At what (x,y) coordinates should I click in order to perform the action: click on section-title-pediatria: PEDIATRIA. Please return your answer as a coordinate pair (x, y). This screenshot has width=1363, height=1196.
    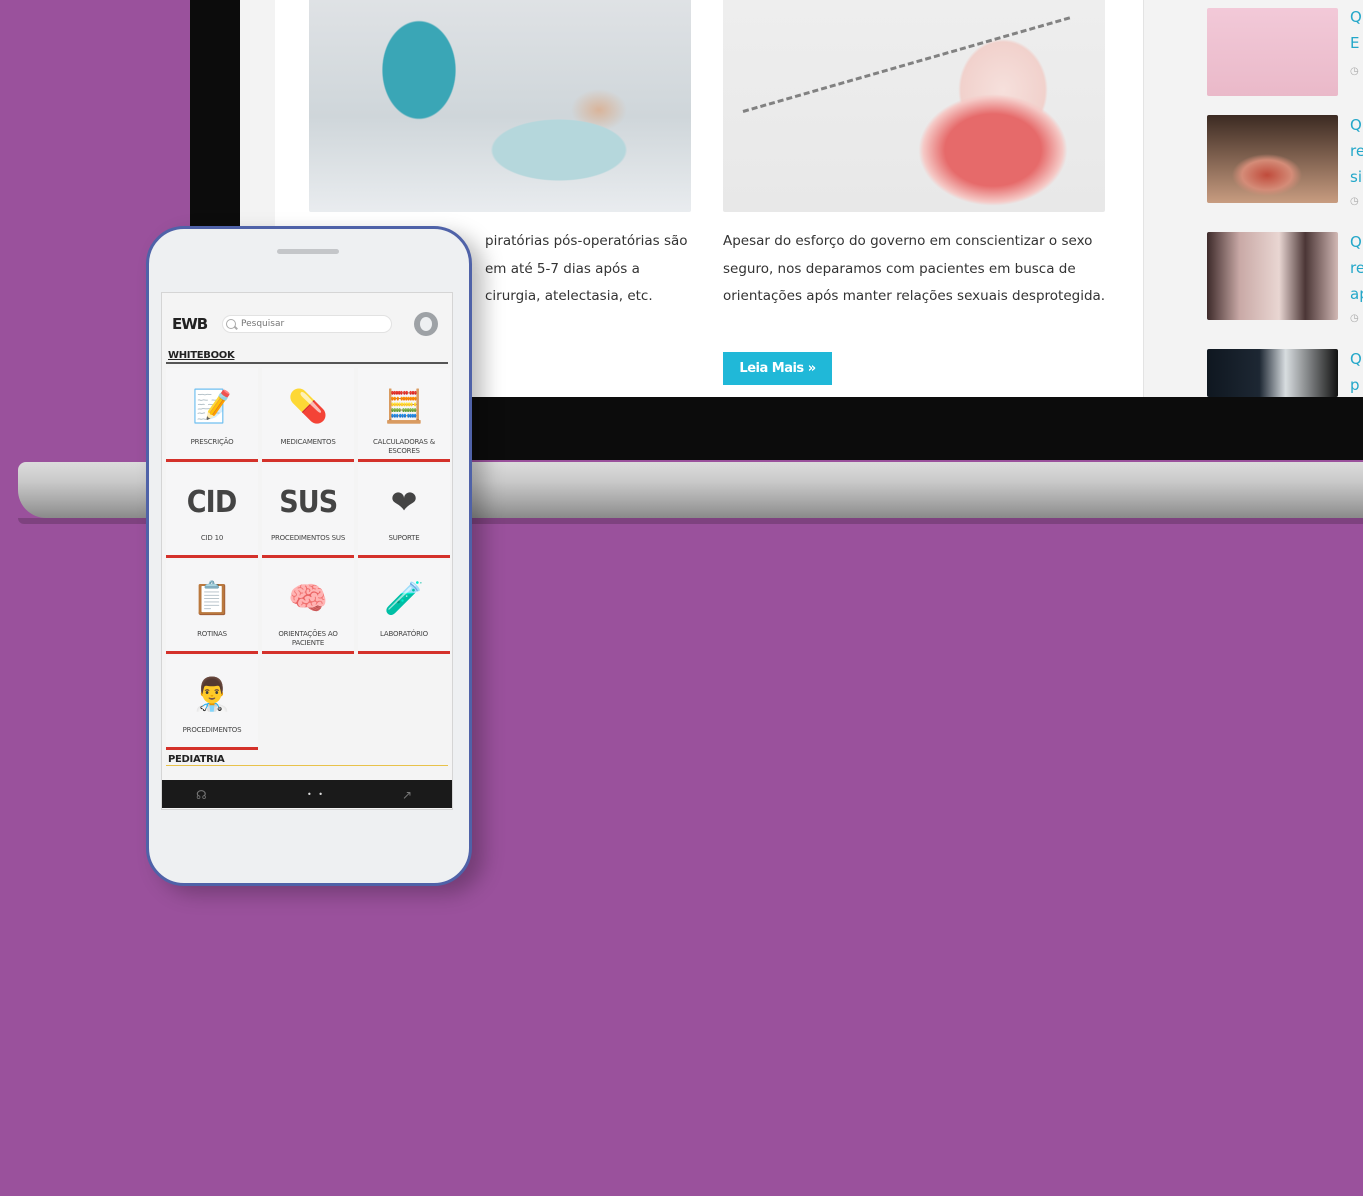
    Looking at the image, I should click on (196, 759).